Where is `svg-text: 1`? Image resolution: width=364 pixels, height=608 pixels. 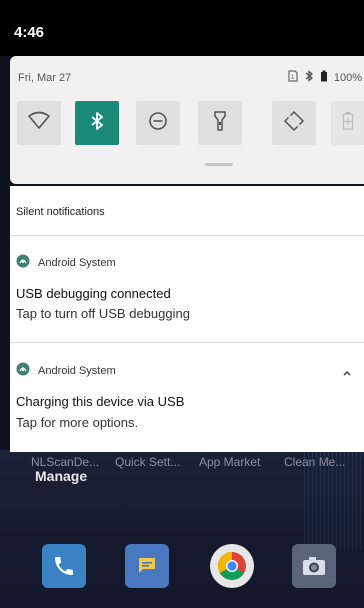 svg-text: 1 is located at coordinates (293, 78).